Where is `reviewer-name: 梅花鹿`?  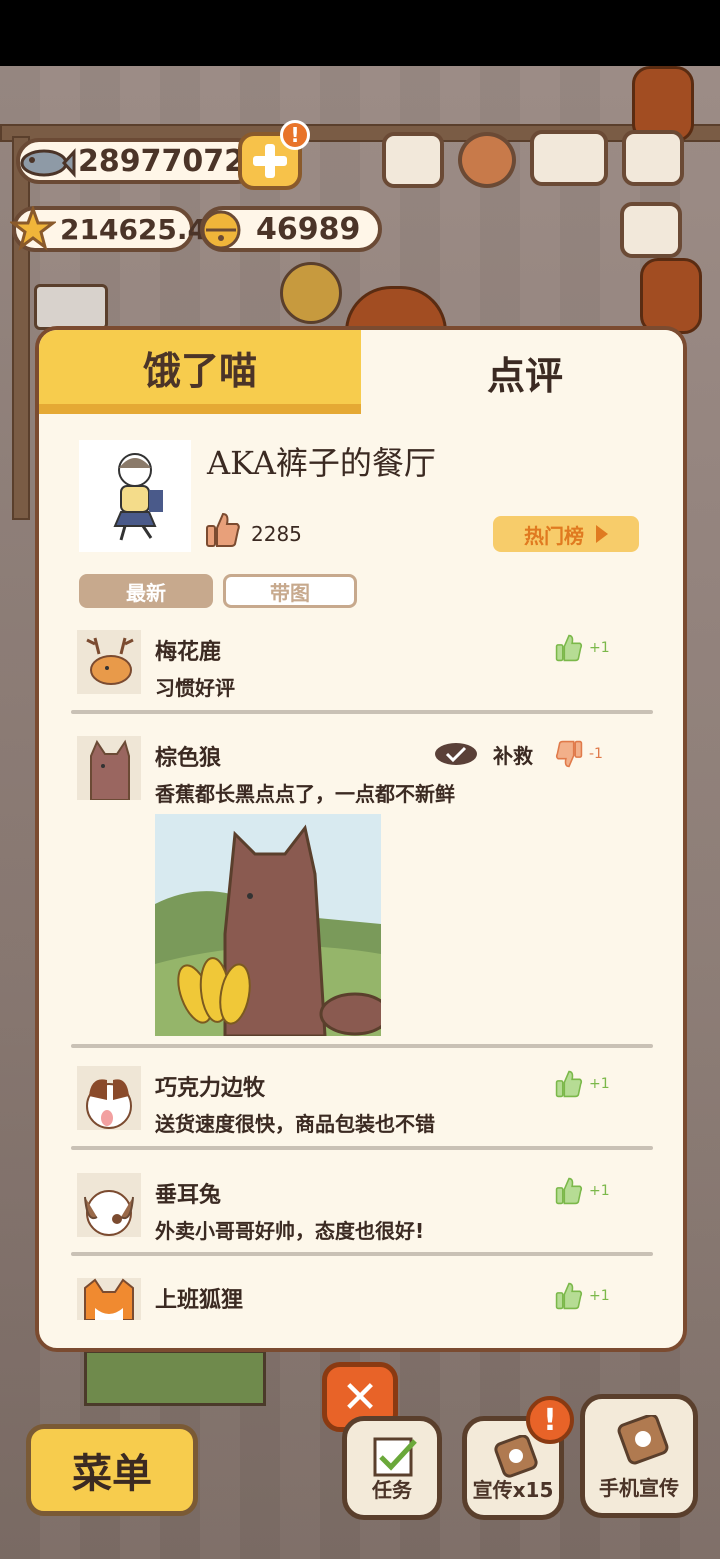
reviewer-name: 梅花鹿 is located at coordinates (188, 652).